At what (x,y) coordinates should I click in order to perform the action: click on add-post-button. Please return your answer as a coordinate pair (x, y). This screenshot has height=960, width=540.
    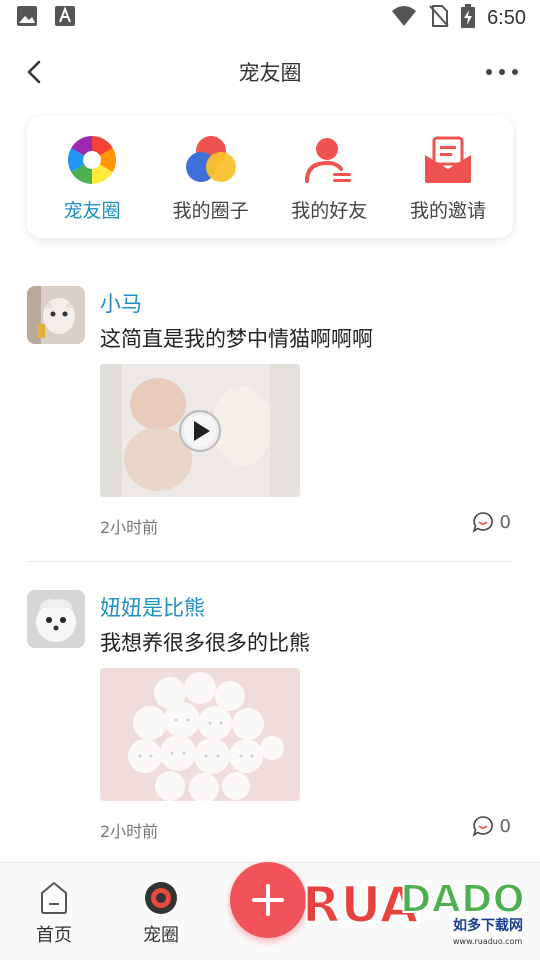
    Looking at the image, I should click on (268, 900).